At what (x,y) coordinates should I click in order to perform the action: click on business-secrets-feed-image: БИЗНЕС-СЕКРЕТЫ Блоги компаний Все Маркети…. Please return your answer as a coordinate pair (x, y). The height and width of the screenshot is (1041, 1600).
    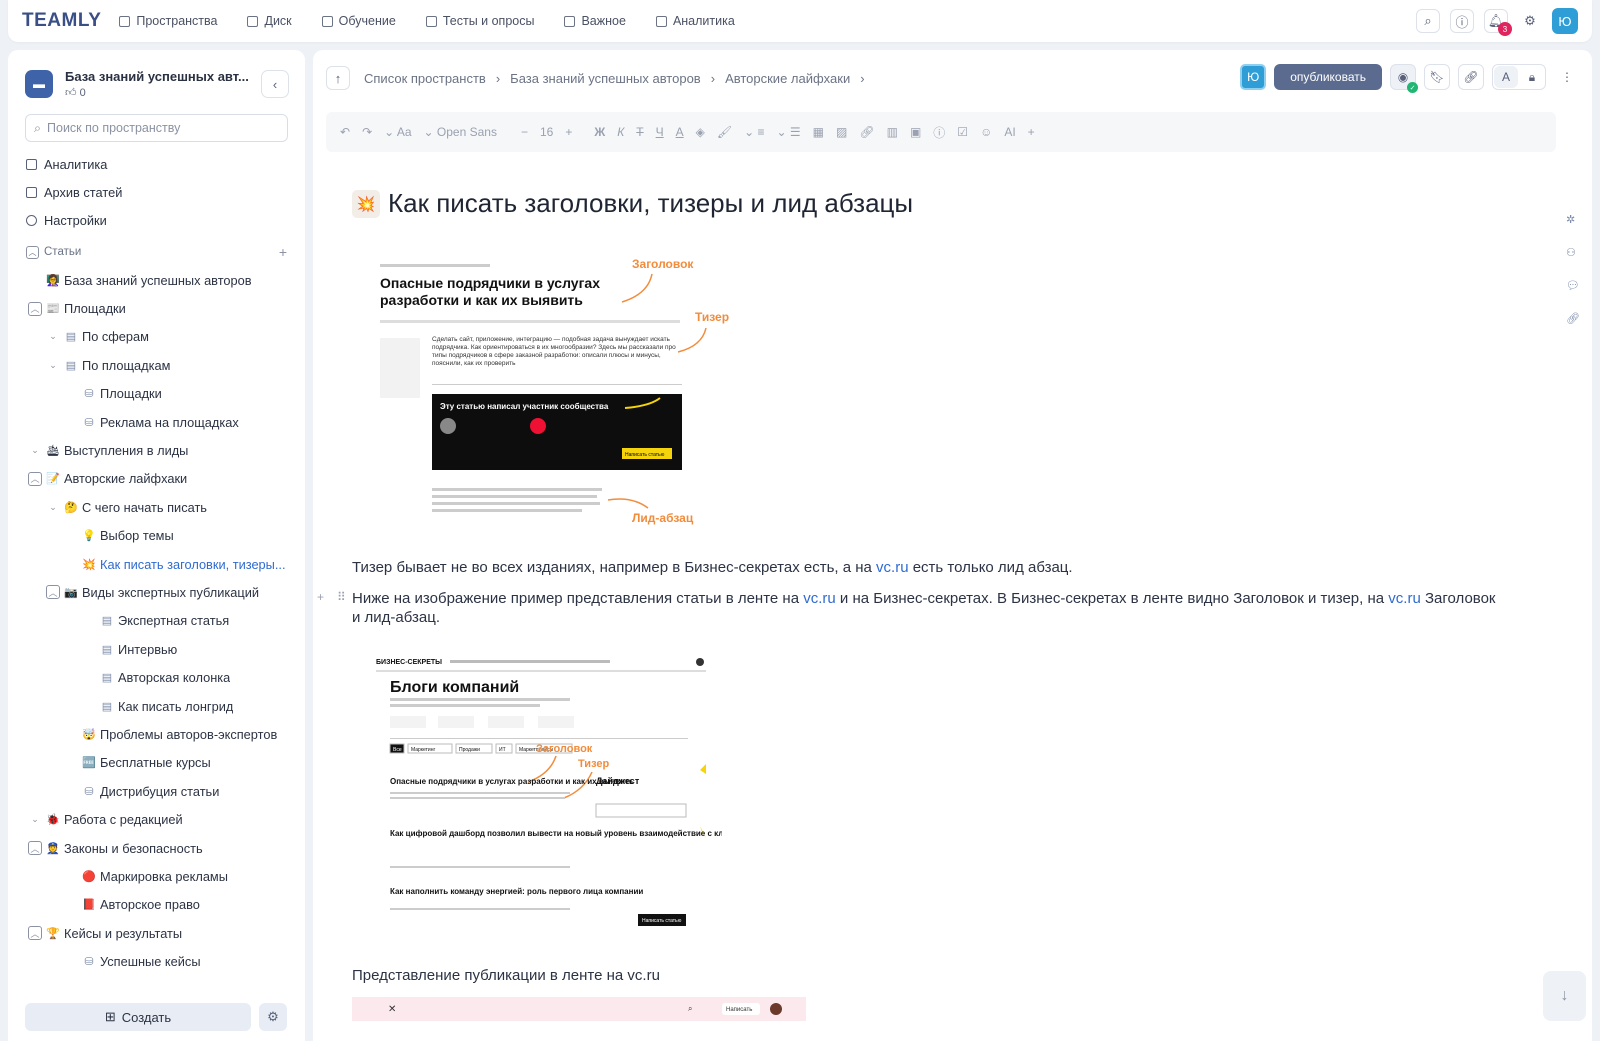
    Looking at the image, I should click on (561, 793).